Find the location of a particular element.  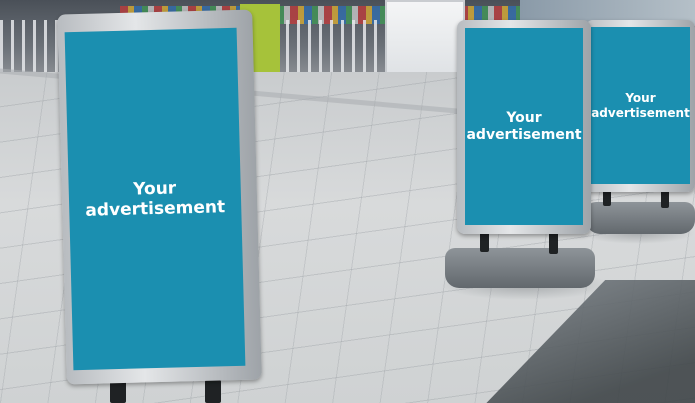

ad-panel-middle: Your advertisement is located at coordinates (524, 126).